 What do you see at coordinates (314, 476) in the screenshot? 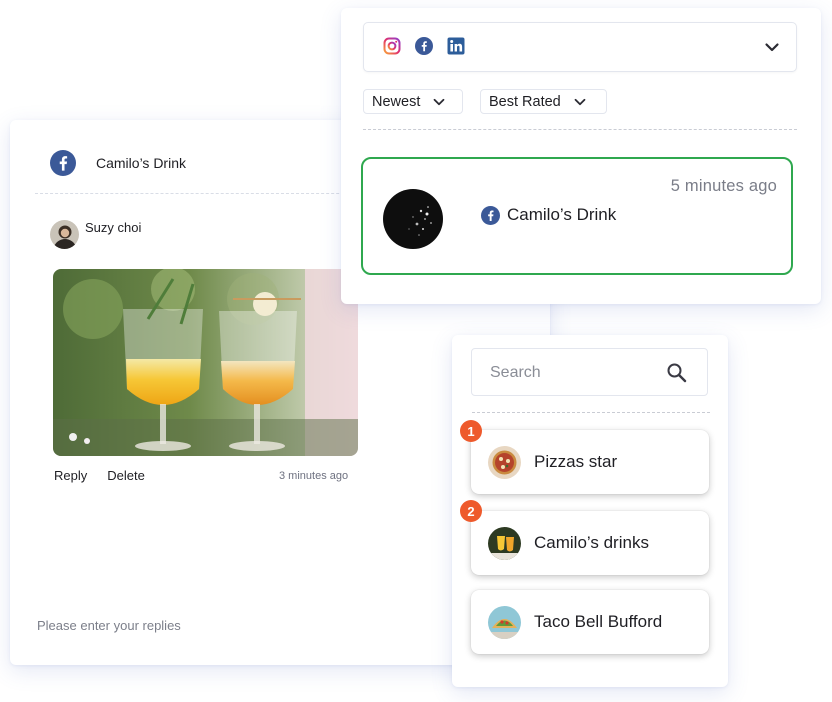
I see `comment-timestamp: 3 minutes ago` at bounding box center [314, 476].